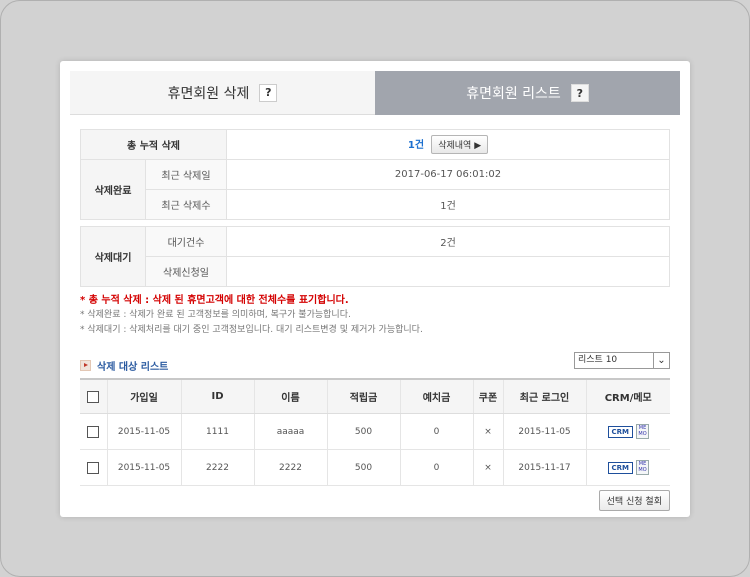 This screenshot has width=750, height=577. I want to click on id-cell: 2222, so click(217, 467).